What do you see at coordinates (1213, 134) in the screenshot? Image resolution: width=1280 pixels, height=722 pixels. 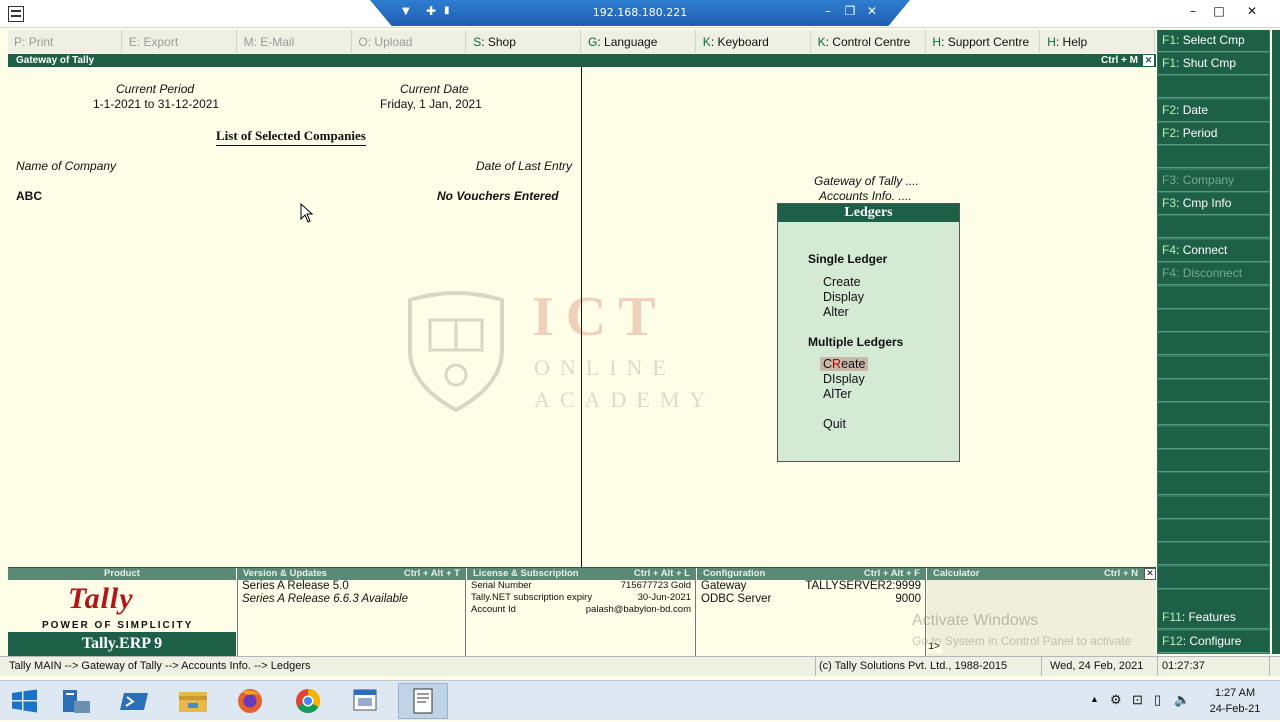 I see `fkey-period: F2: Period` at bounding box center [1213, 134].